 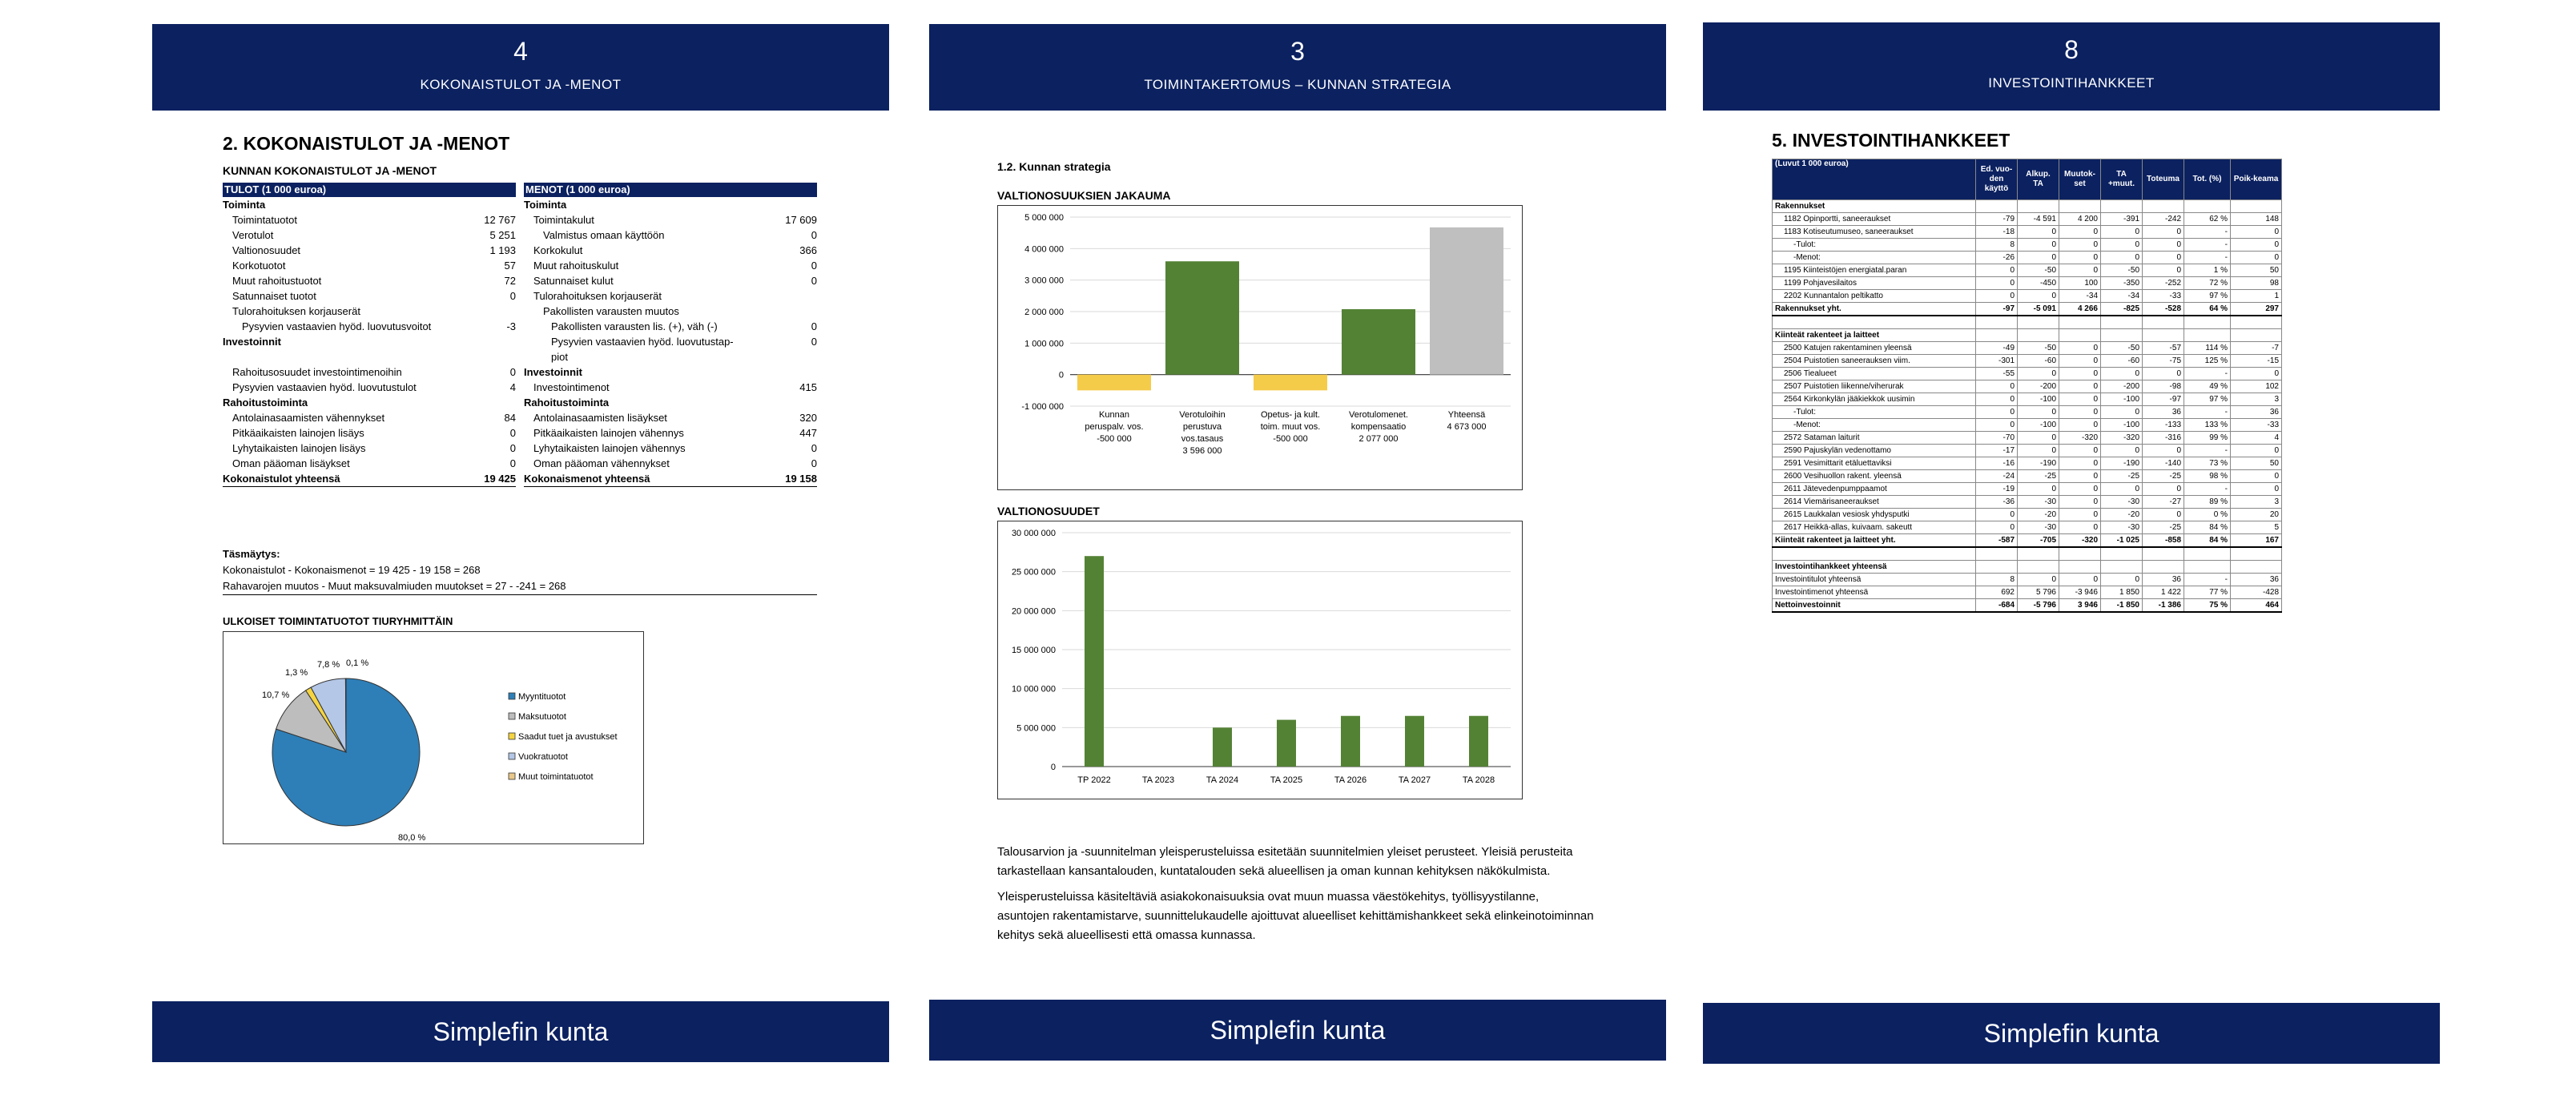 What do you see at coordinates (324, 387) in the screenshot?
I see `row-label: Pysyvien vastaavien hyöd. luovutustulot` at bounding box center [324, 387].